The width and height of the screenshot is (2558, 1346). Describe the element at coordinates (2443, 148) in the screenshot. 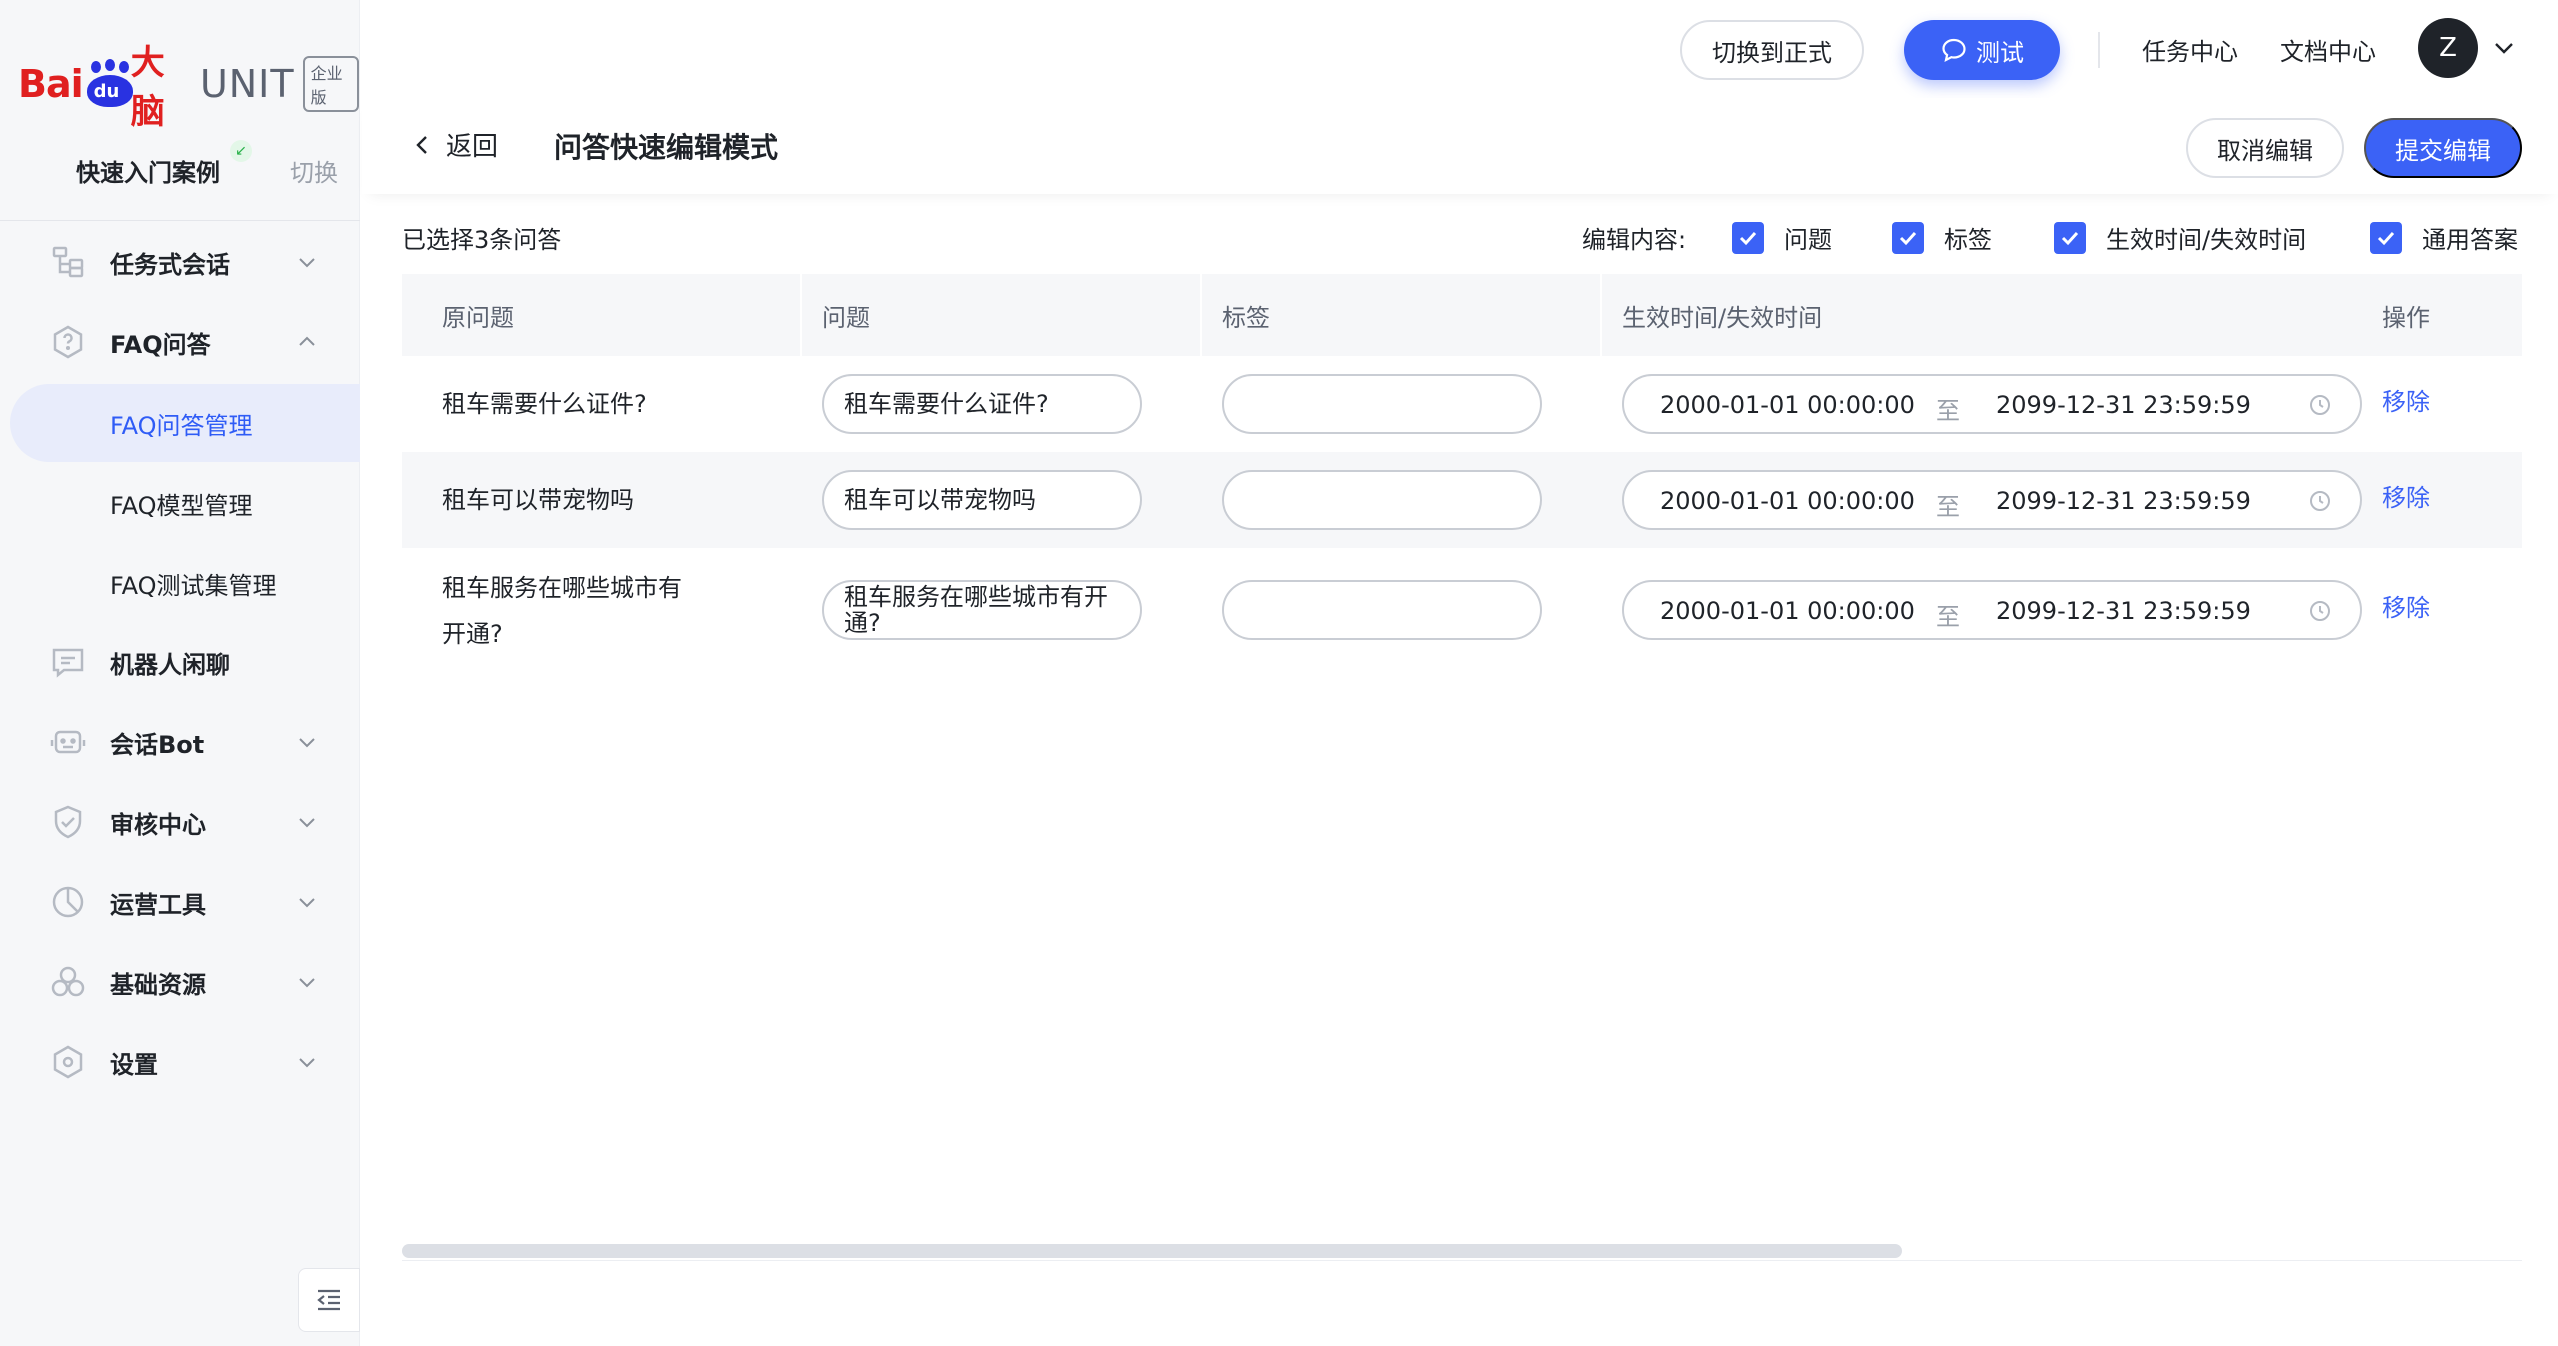

I see `submit-edit-button: 提交编辑` at that location.